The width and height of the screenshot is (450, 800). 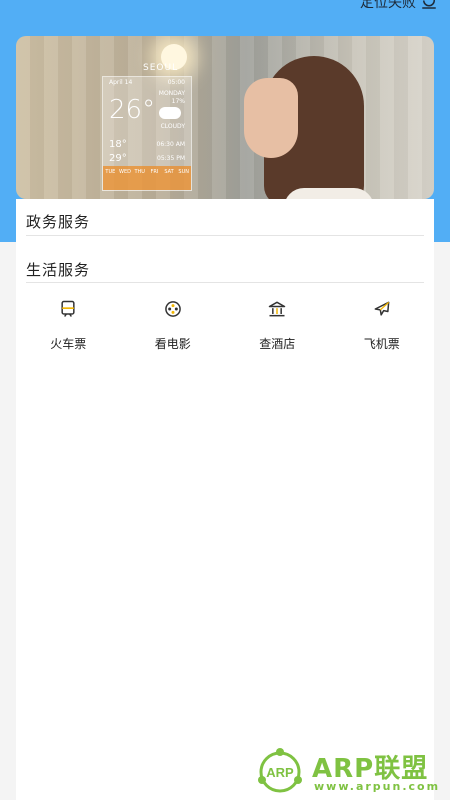 I want to click on service-hotels: 查酒店, so click(x=277, y=325).